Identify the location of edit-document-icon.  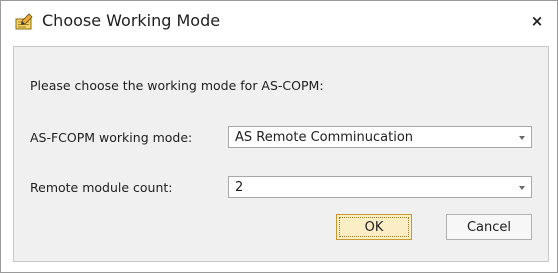
(24, 22).